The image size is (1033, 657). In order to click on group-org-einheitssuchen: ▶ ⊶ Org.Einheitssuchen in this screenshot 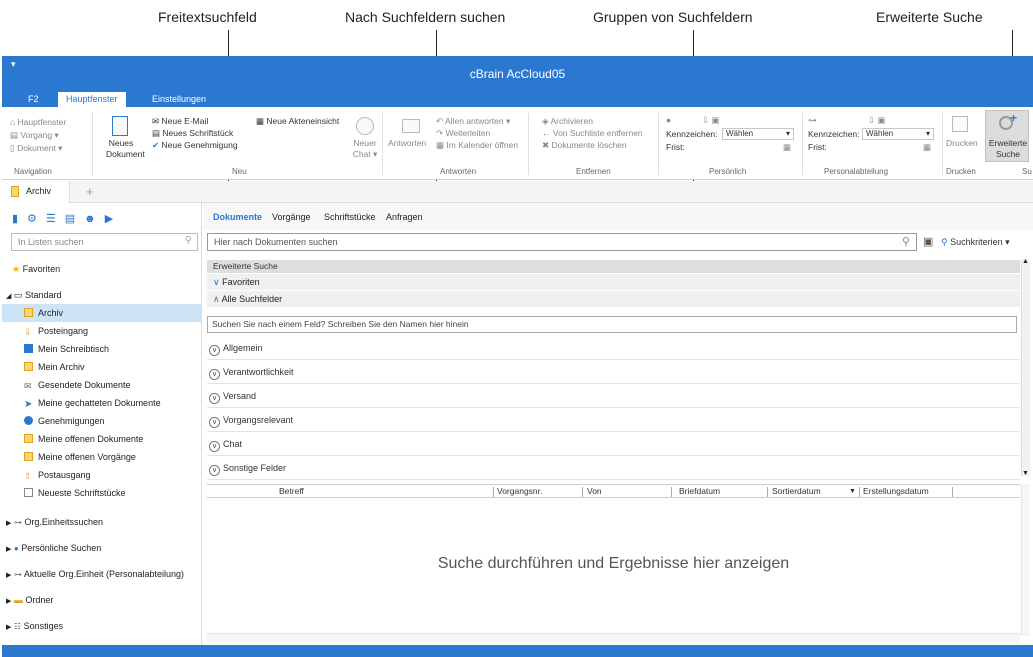, I will do `click(102, 522)`.